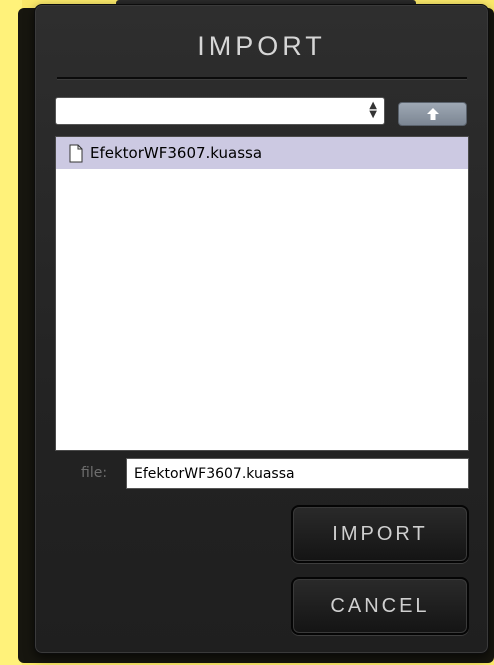 The height and width of the screenshot is (665, 494). I want to click on parent-folder-button, so click(432, 114).